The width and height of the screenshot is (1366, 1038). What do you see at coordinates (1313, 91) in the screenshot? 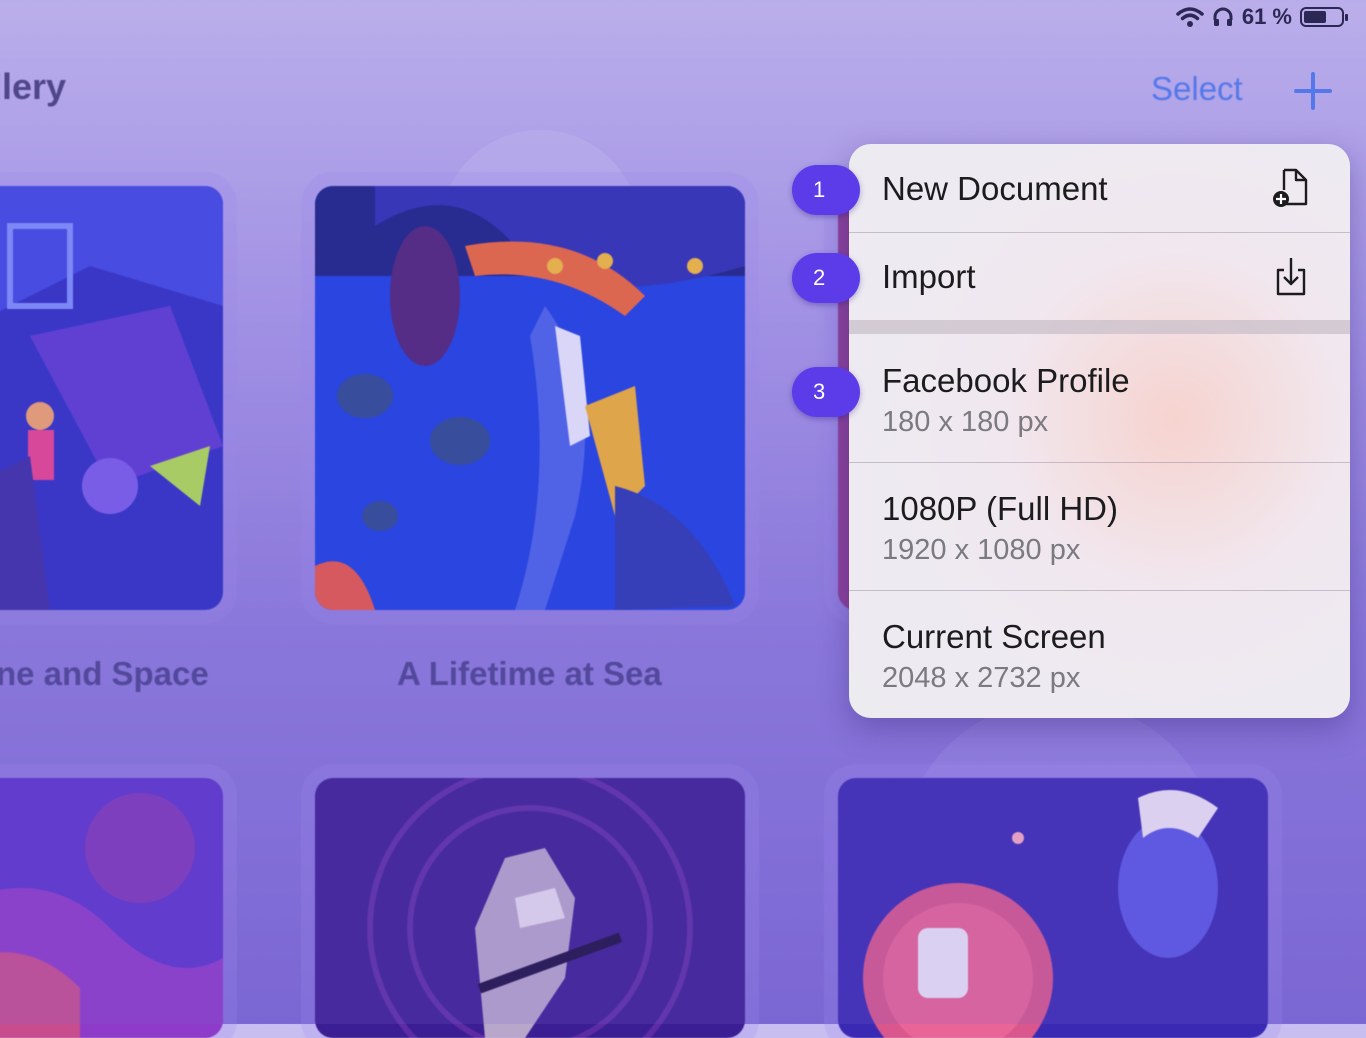
I see `plus-icon` at bounding box center [1313, 91].